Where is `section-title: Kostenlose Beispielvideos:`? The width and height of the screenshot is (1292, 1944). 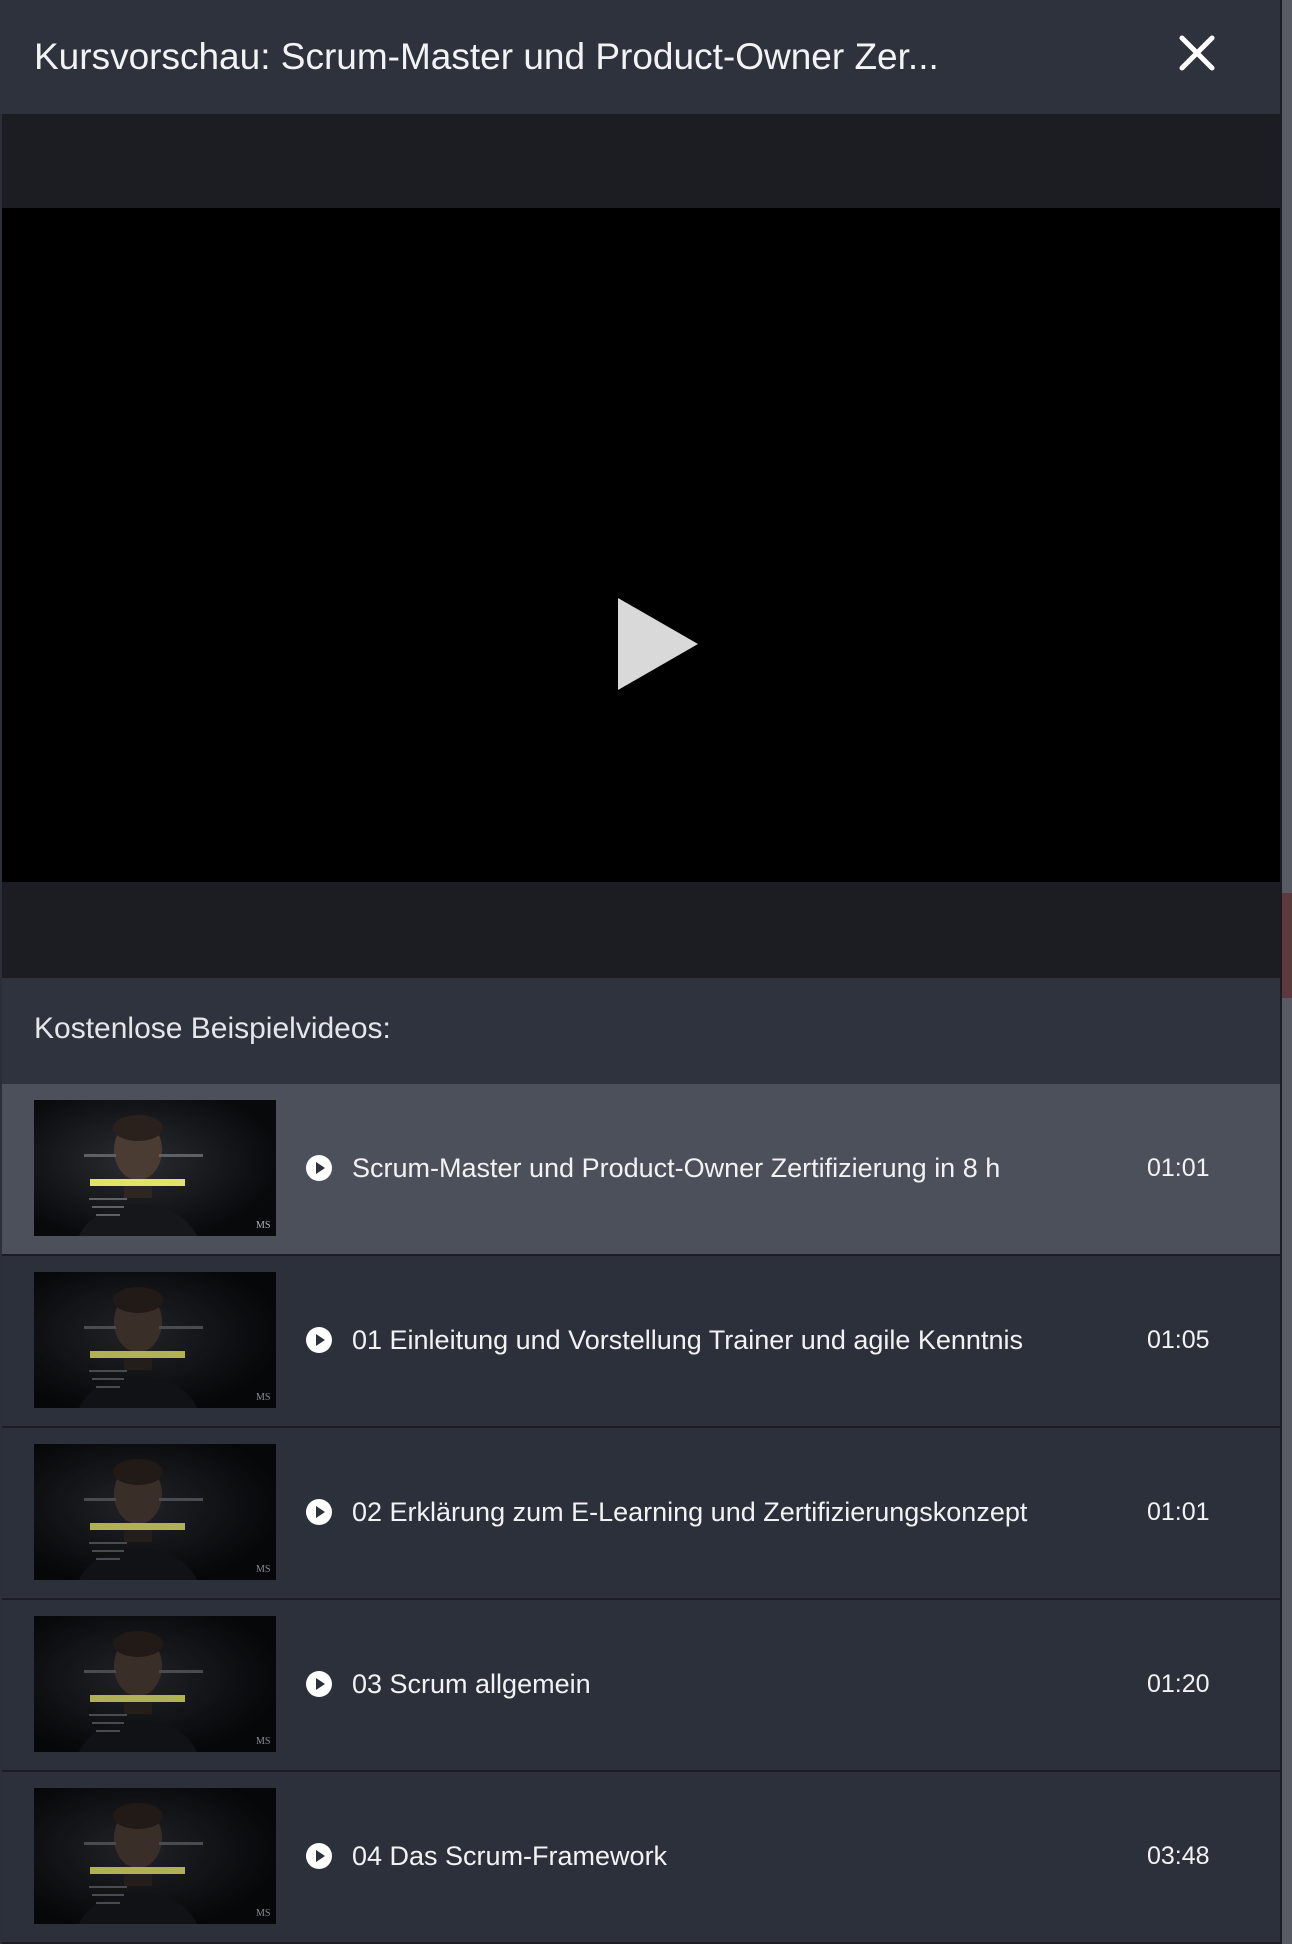
section-title: Kostenlose Beispielvideos: is located at coordinates (212, 1028).